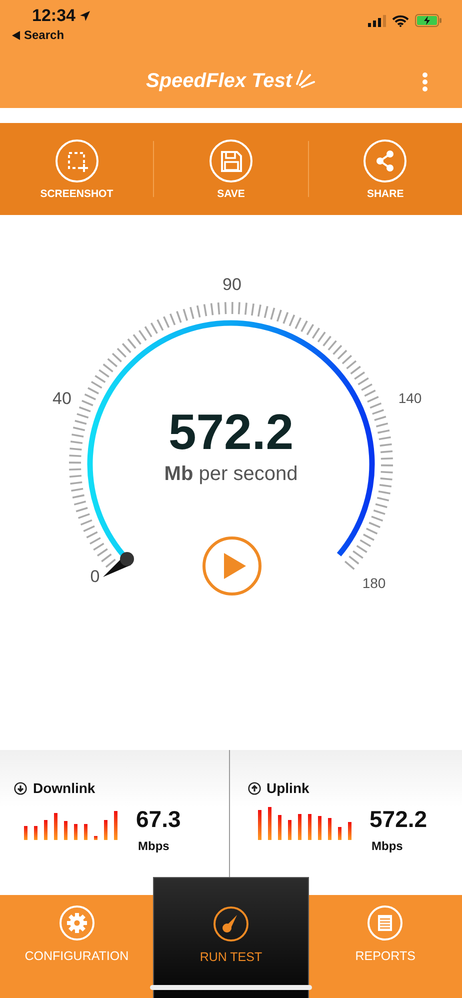  What do you see at coordinates (428, 20) in the screenshot?
I see `battery-icon` at bounding box center [428, 20].